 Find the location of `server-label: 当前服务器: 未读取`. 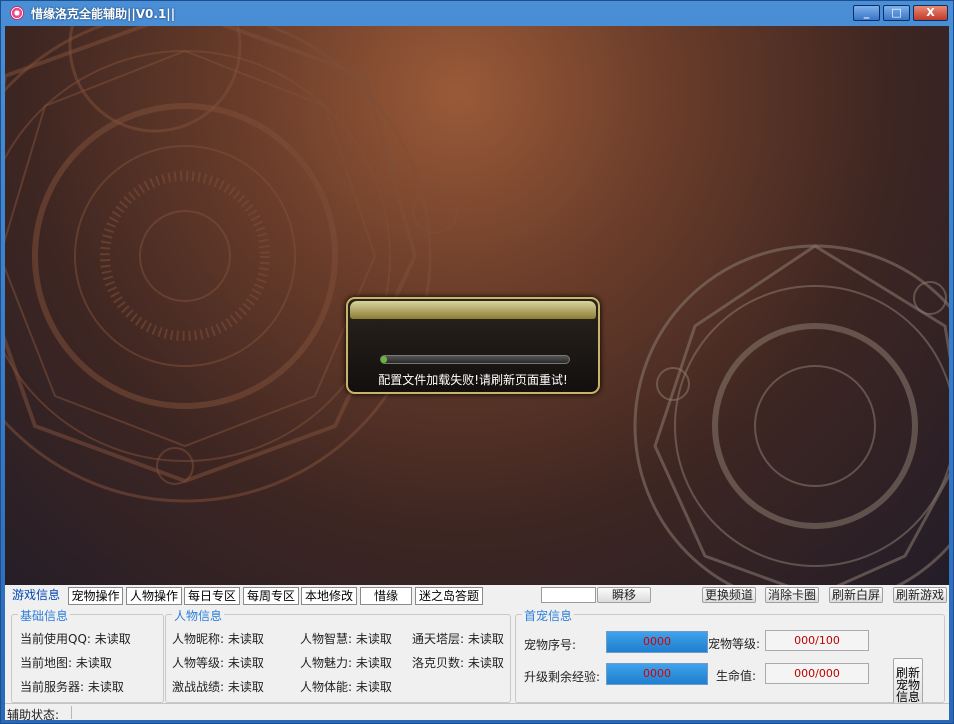

server-label: 当前服务器: 未读取 is located at coordinates (72, 687).